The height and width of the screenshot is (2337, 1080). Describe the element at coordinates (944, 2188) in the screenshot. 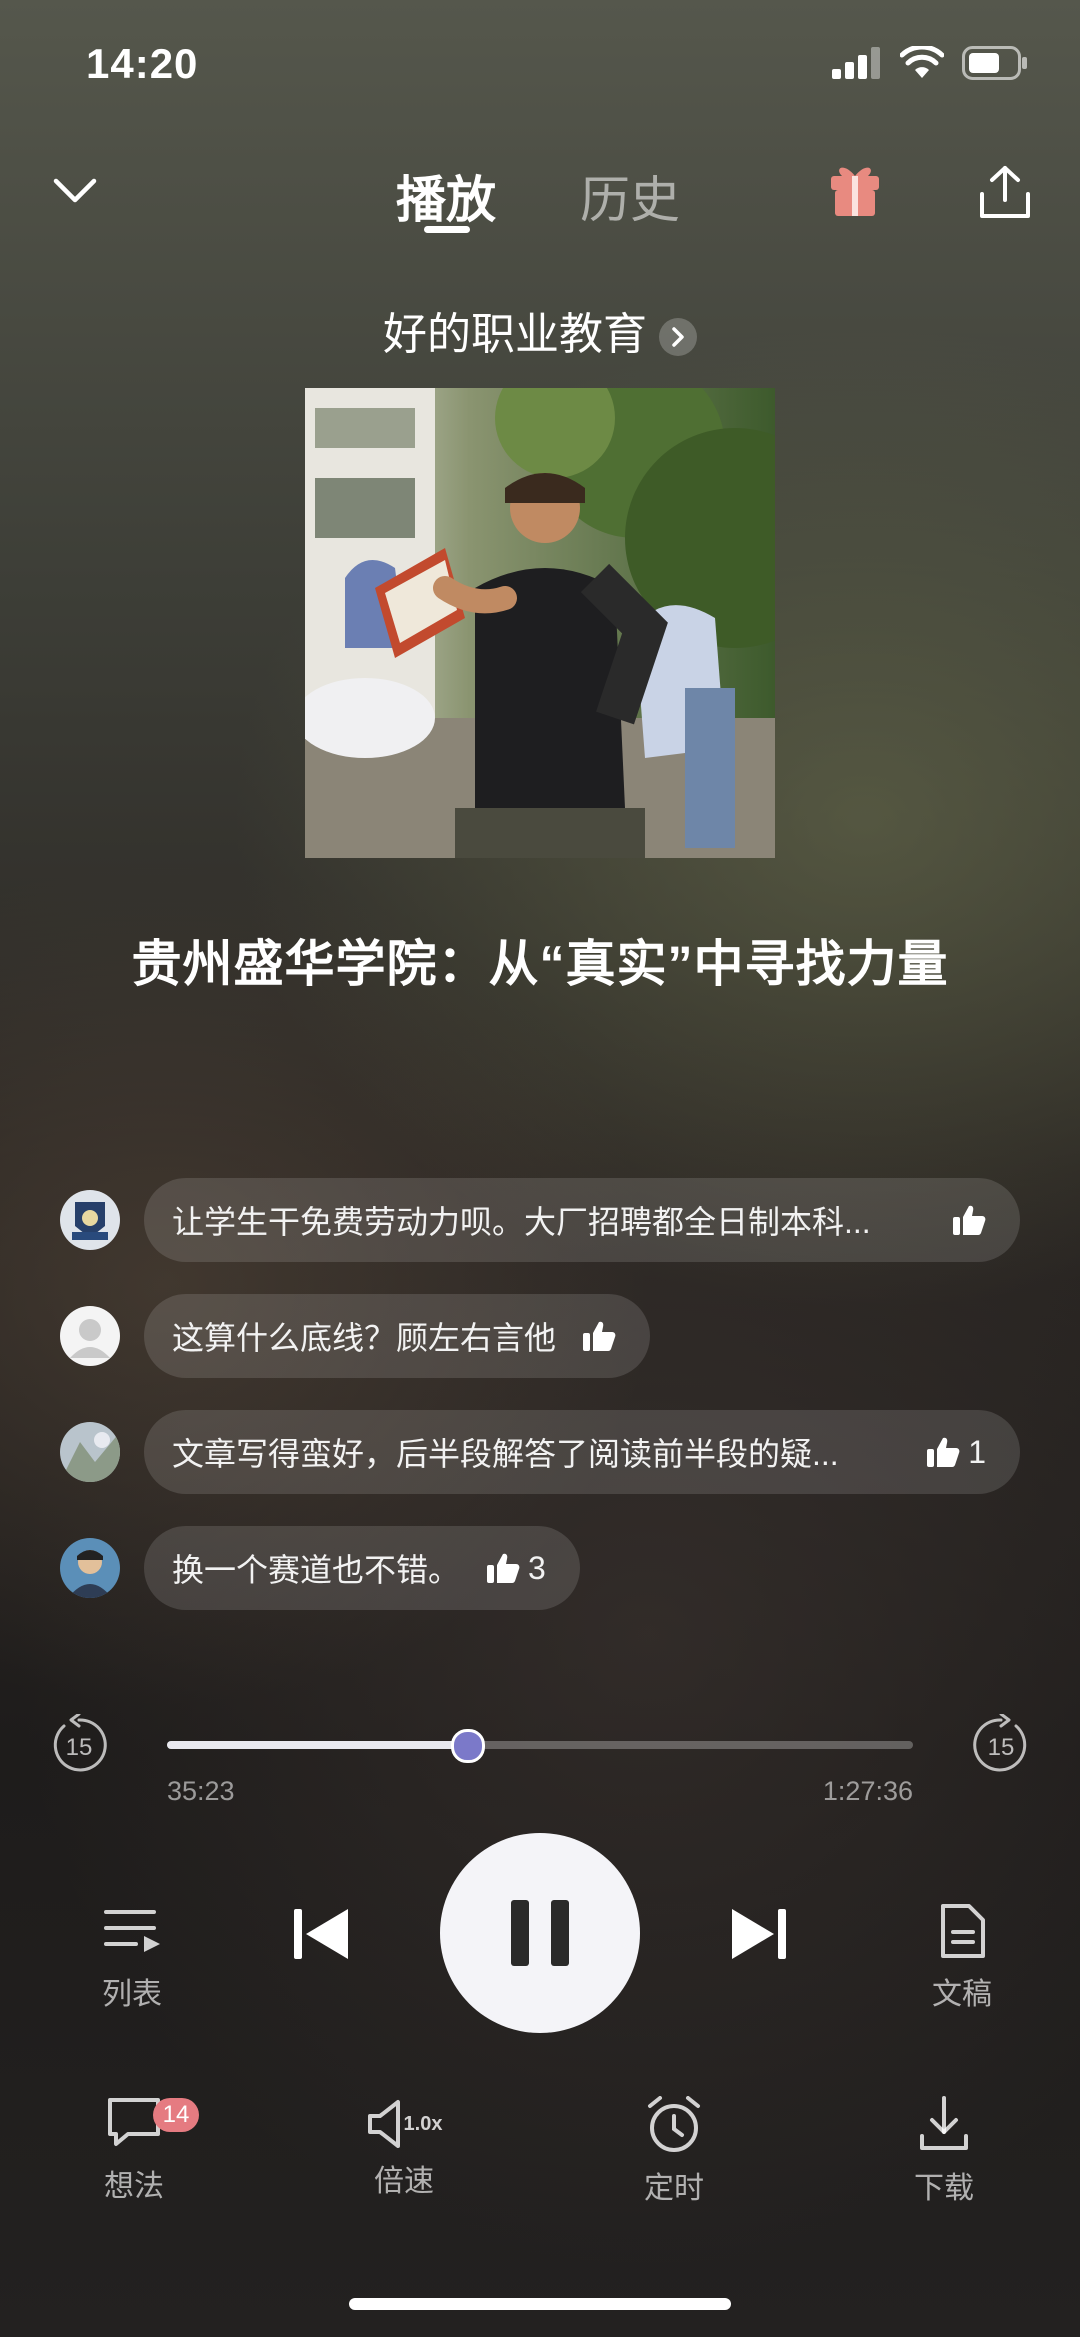

I see `download-label: 下载` at that location.